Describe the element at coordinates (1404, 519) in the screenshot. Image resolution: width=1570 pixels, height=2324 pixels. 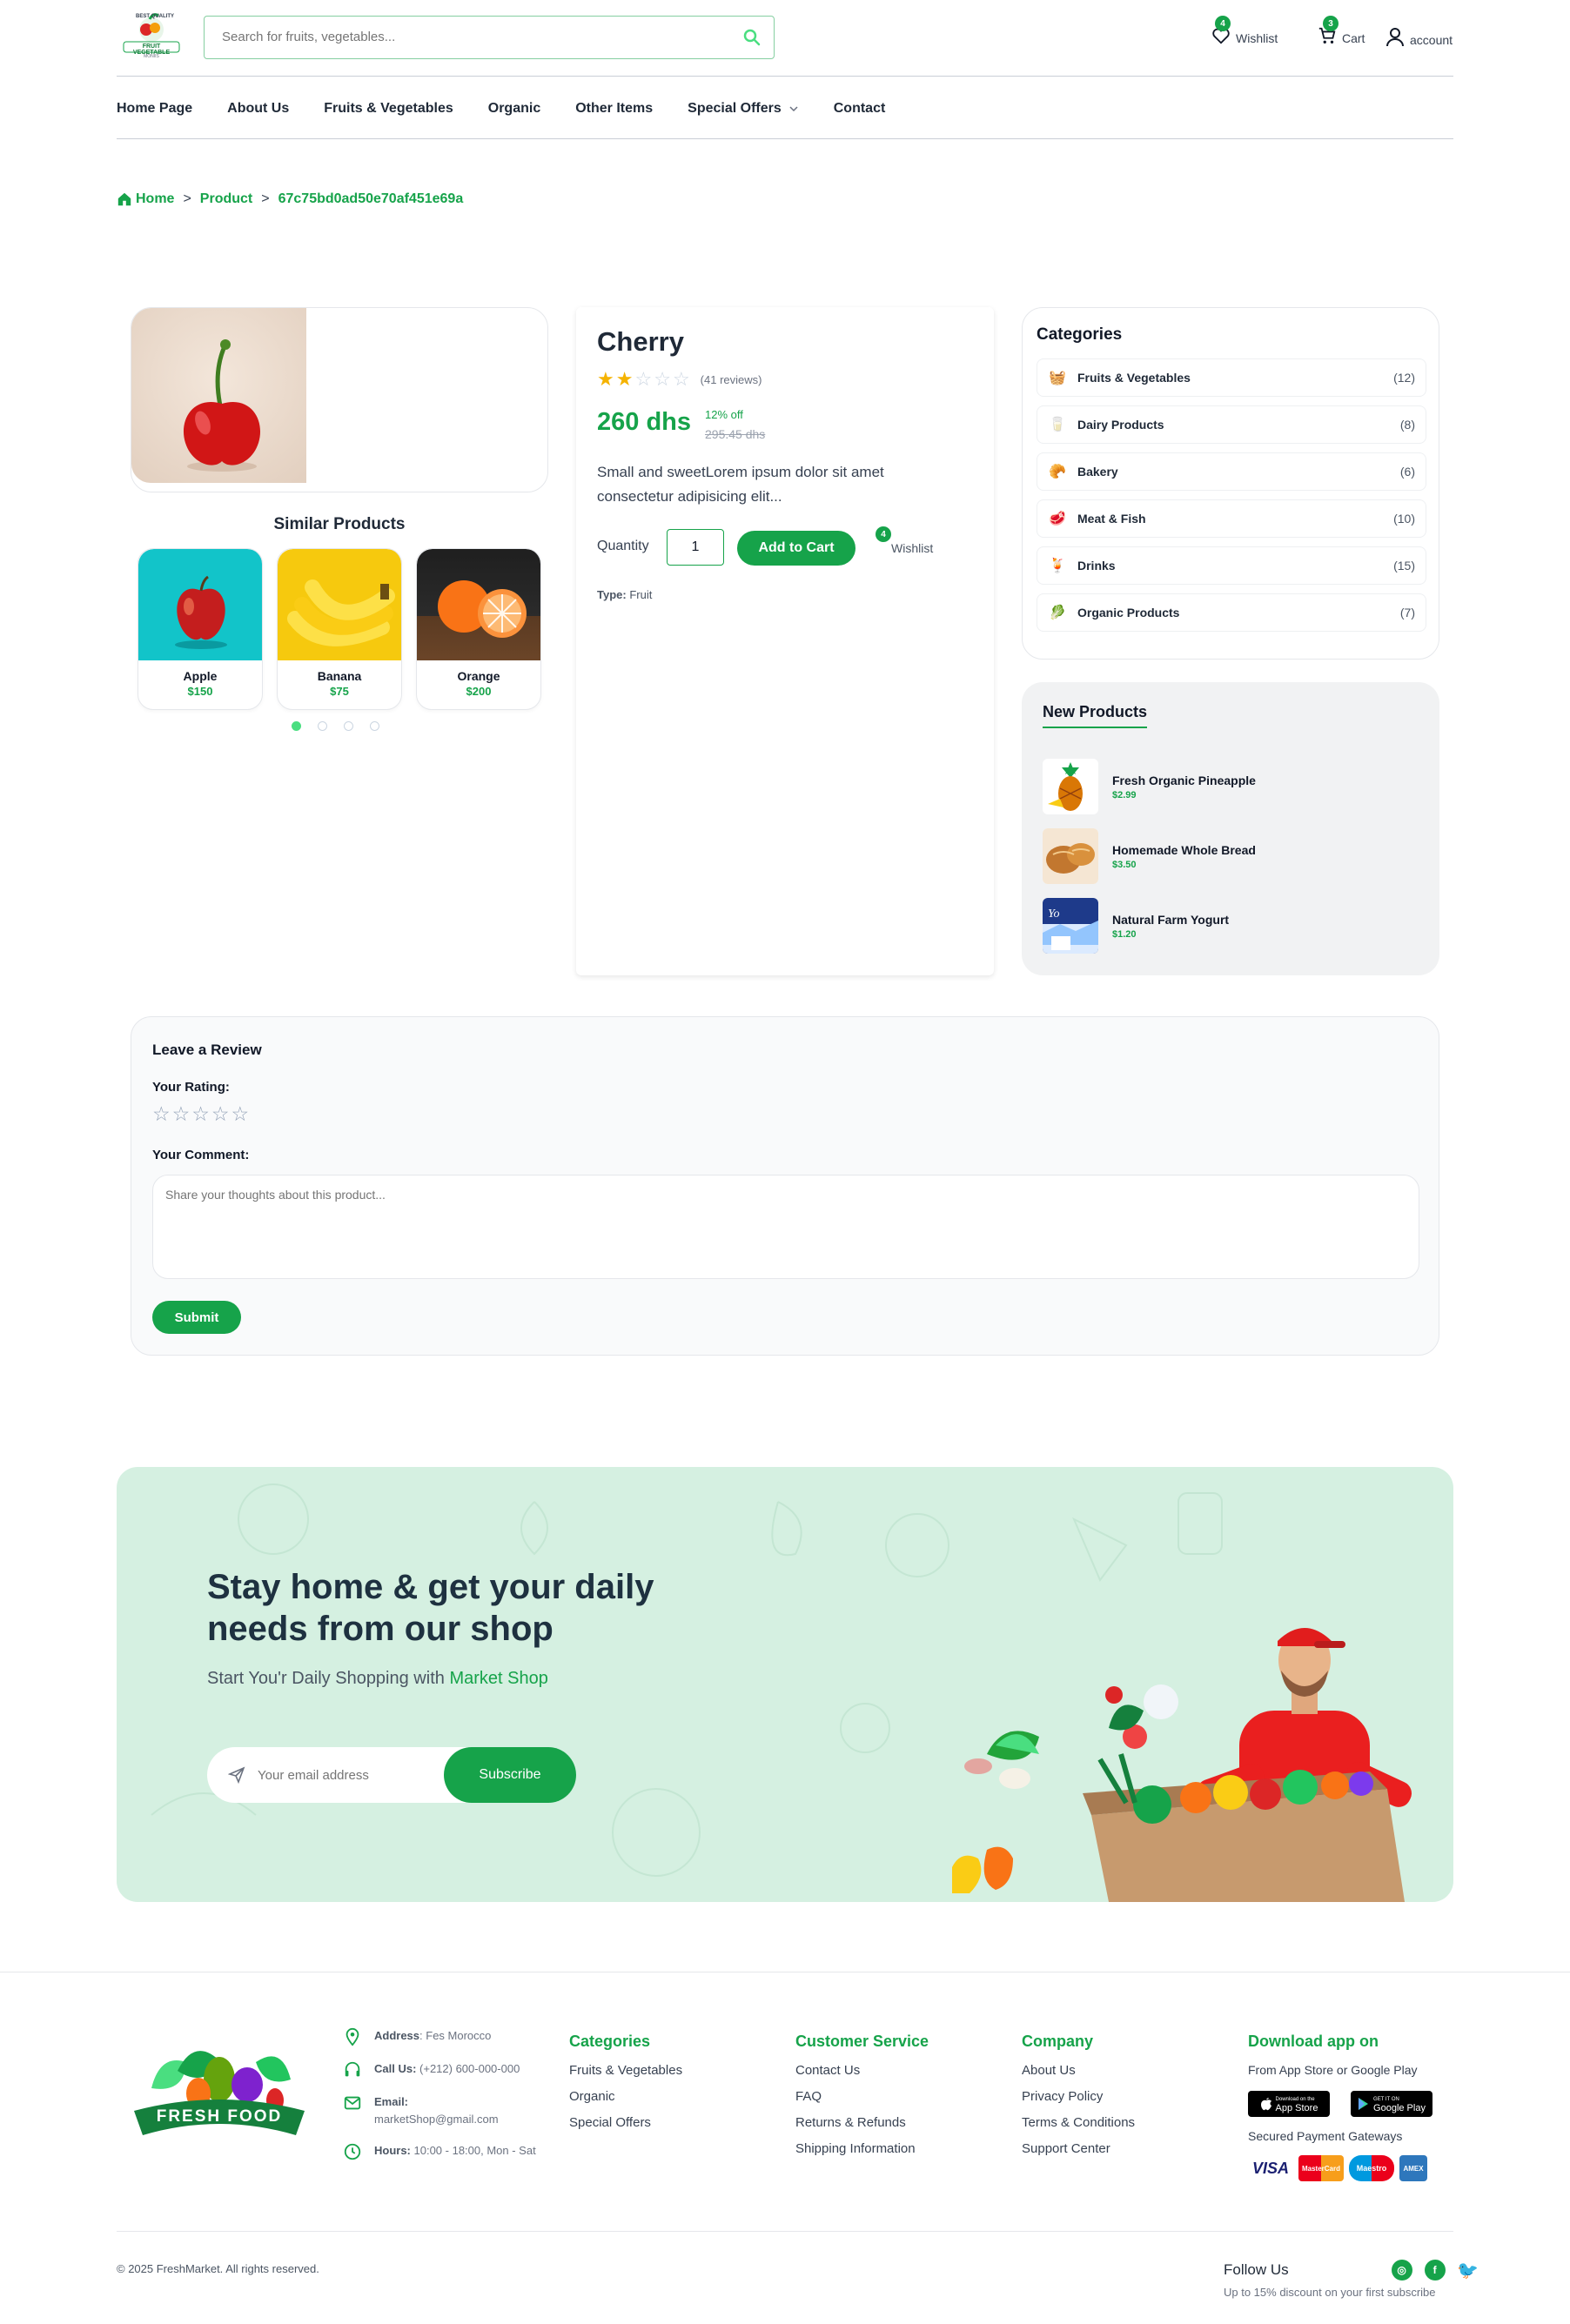
I see `category-count: (10)` at that location.